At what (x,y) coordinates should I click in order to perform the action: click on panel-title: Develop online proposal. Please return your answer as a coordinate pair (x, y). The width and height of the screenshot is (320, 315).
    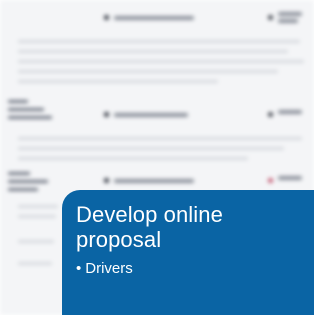
    Looking at the image, I should click on (149, 227).